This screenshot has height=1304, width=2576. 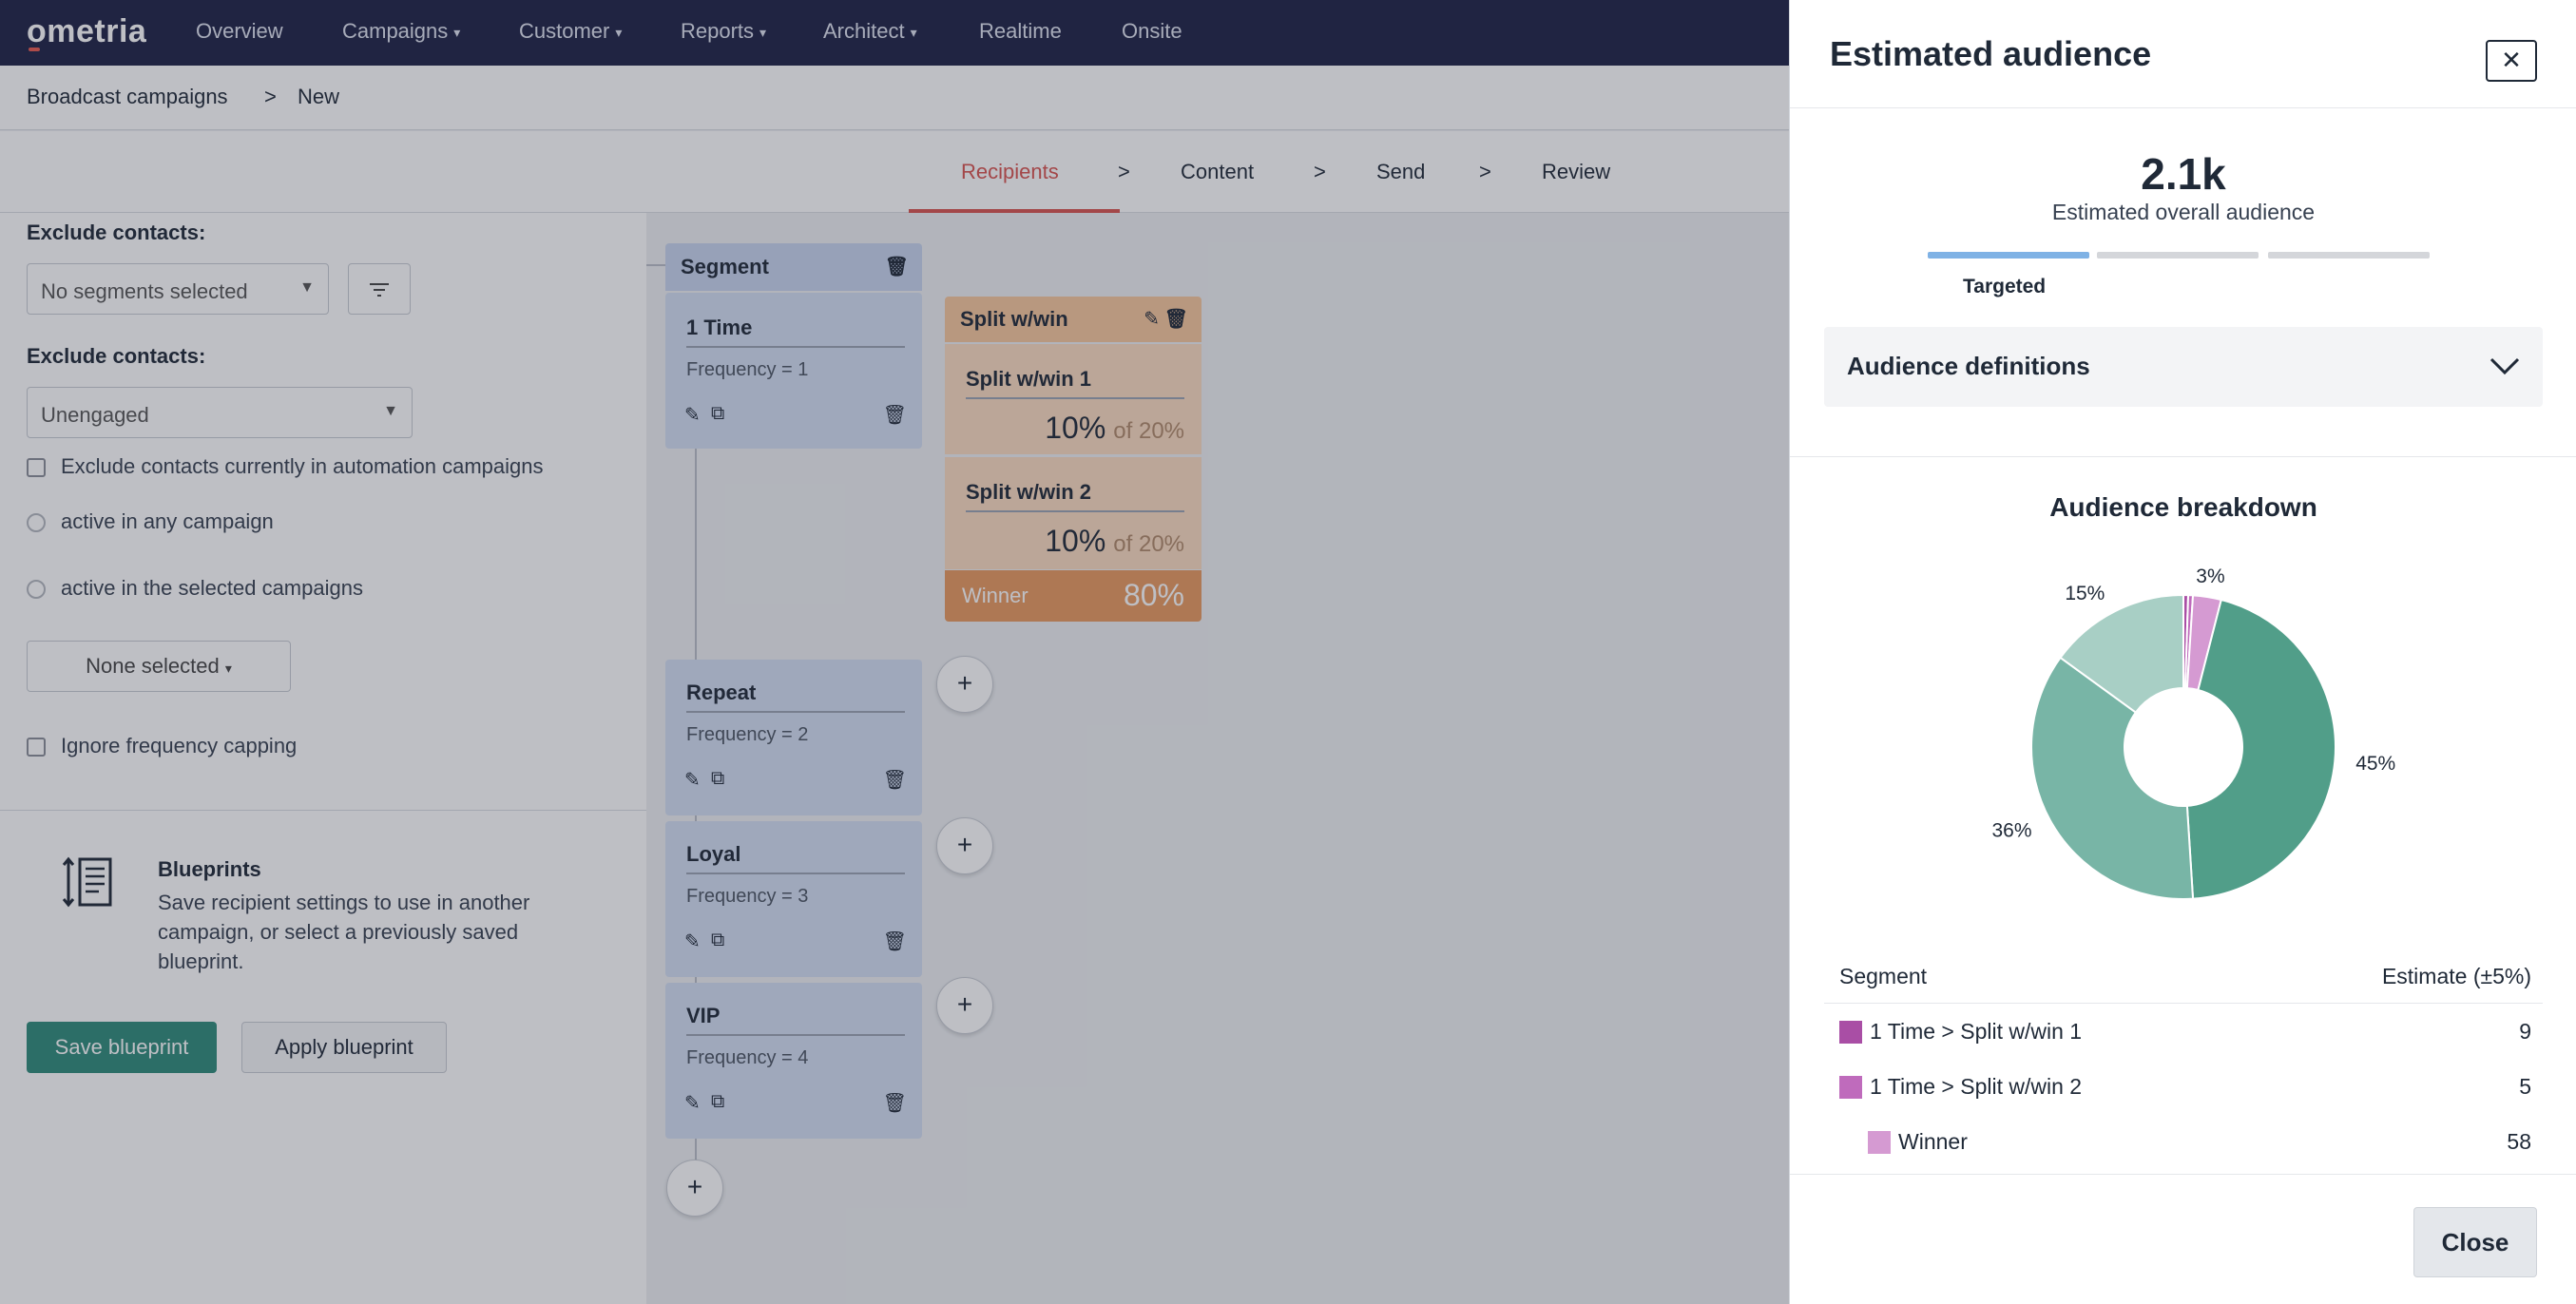 I want to click on chevron-down-icon, so click(x=2504, y=366).